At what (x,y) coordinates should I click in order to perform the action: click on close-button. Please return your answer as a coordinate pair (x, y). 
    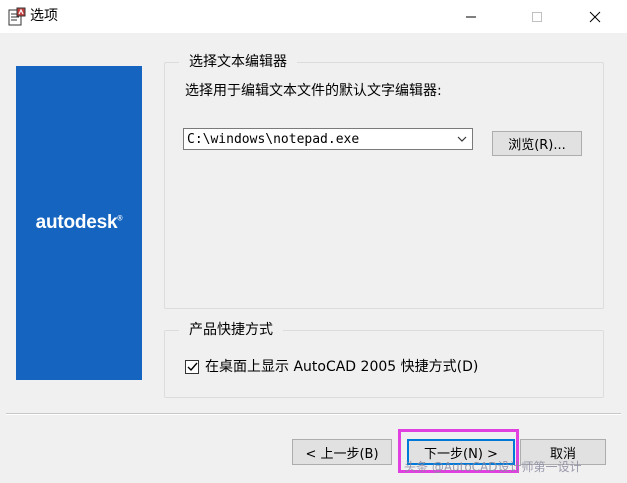
    Looking at the image, I should click on (595, 16).